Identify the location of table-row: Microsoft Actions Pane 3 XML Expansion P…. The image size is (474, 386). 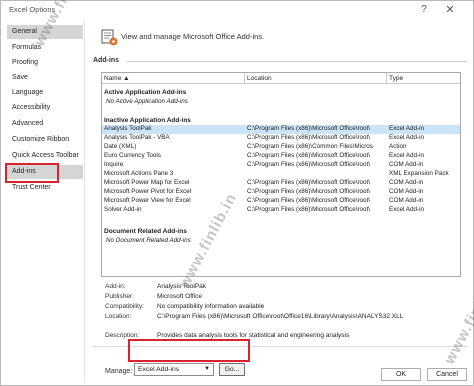
(281, 174).